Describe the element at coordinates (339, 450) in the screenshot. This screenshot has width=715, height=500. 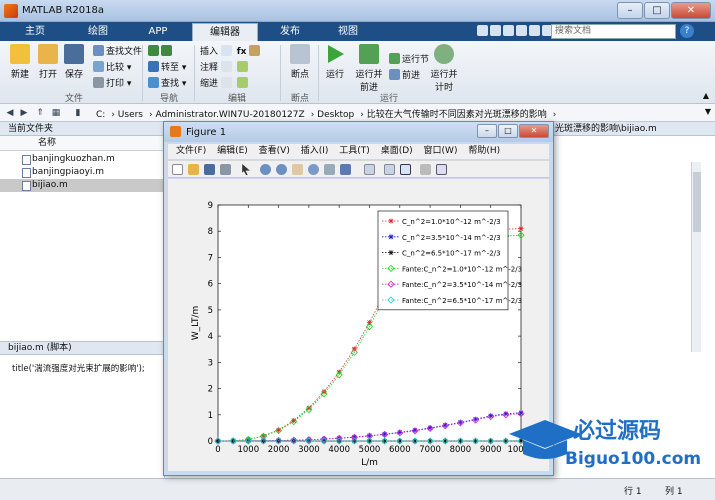
I see `x-tick-label: 4000` at that location.